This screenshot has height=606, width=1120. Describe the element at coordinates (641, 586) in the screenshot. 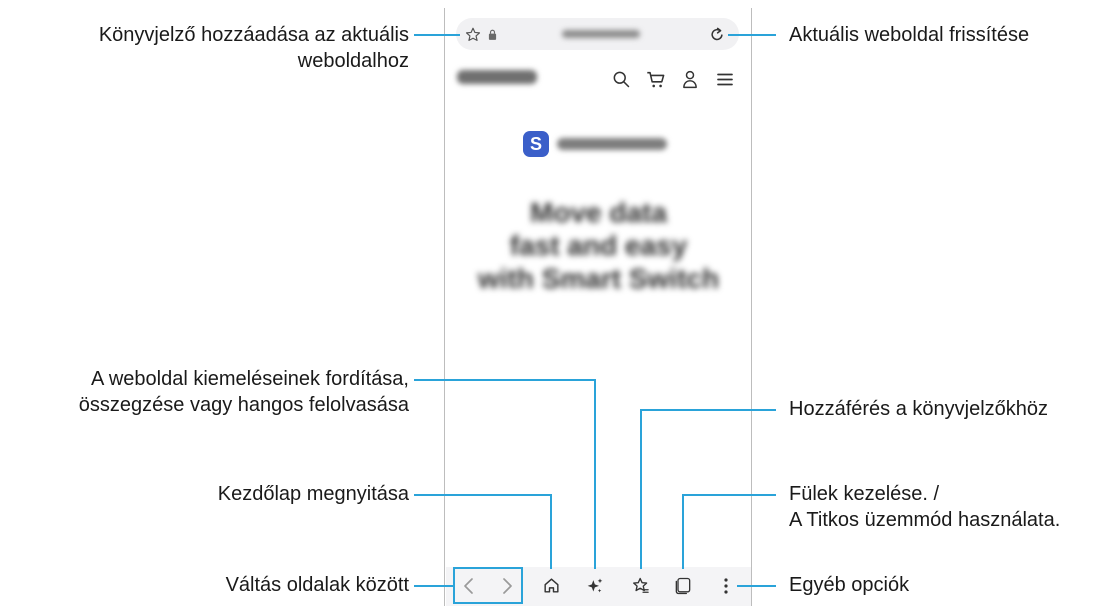

I see `star-list-icon` at that location.